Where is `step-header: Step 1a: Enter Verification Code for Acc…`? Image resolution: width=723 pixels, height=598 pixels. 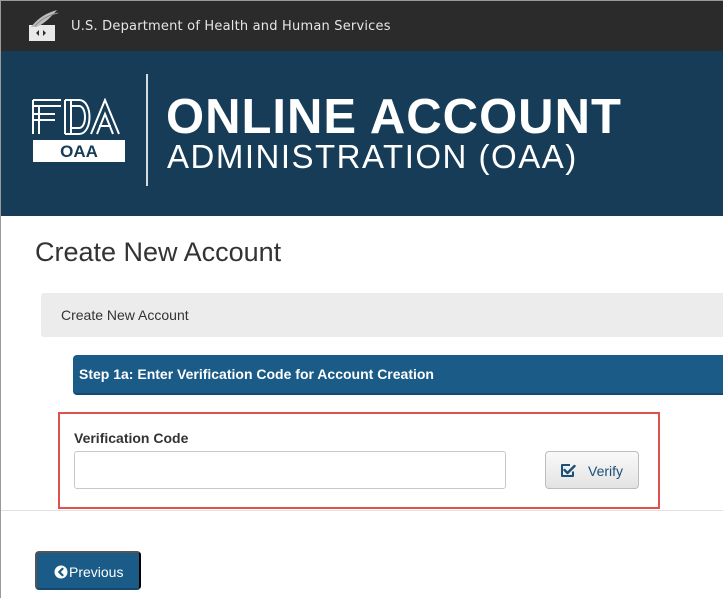 step-header: Step 1a: Enter Verification Code for Acc… is located at coordinates (398, 375).